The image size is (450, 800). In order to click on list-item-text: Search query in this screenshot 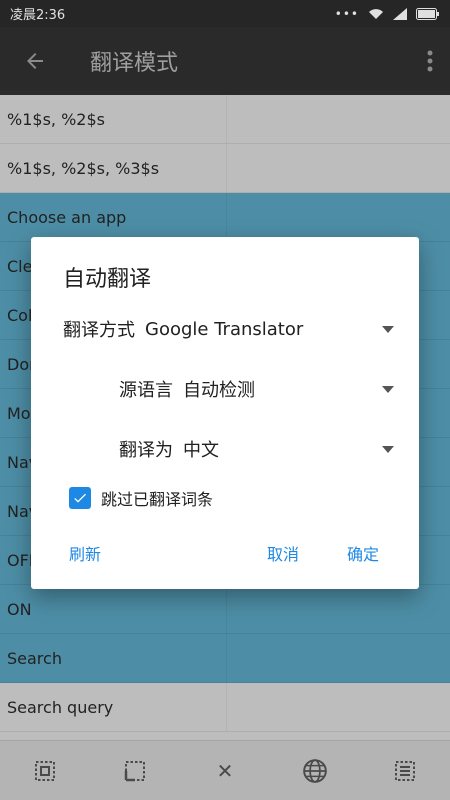, I will do `click(60, 707)`.